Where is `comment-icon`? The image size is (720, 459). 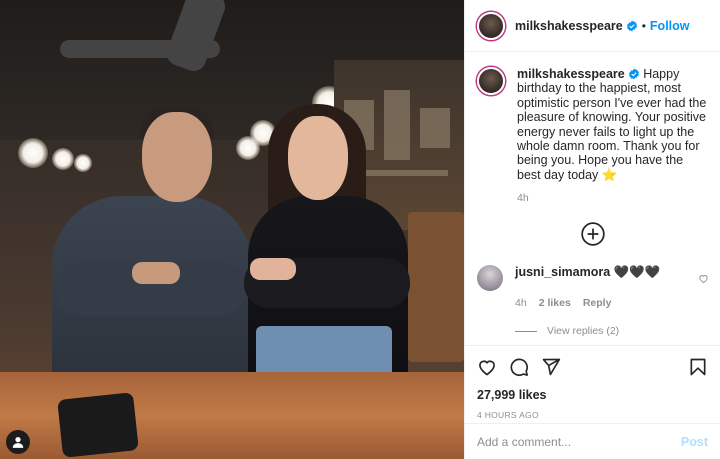 comment-icon is located at coordinates (519, 367).